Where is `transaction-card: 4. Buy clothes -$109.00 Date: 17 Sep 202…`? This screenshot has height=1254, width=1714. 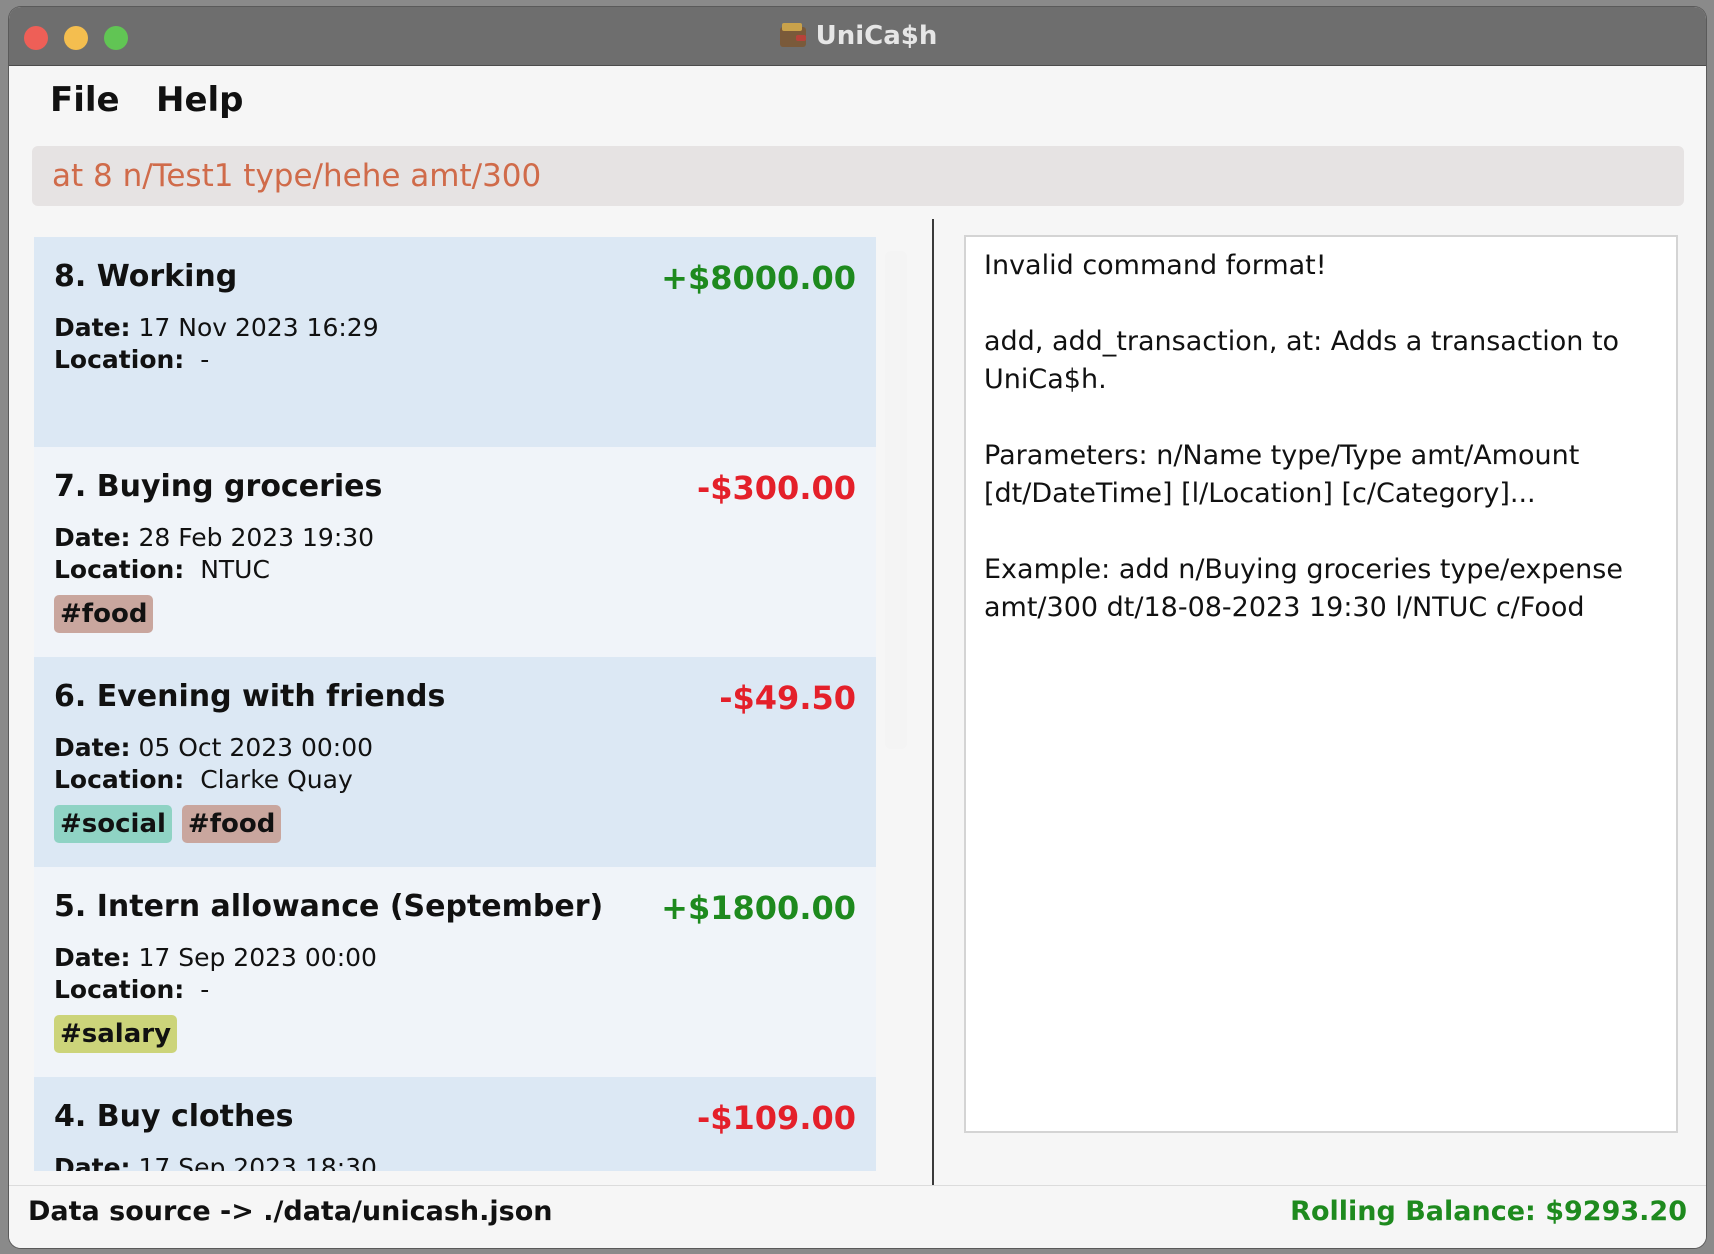 transaction-card: 4. Buy clothes -$109.00 Date: 17 Sep 202… is located at coordinates (455, 1124).